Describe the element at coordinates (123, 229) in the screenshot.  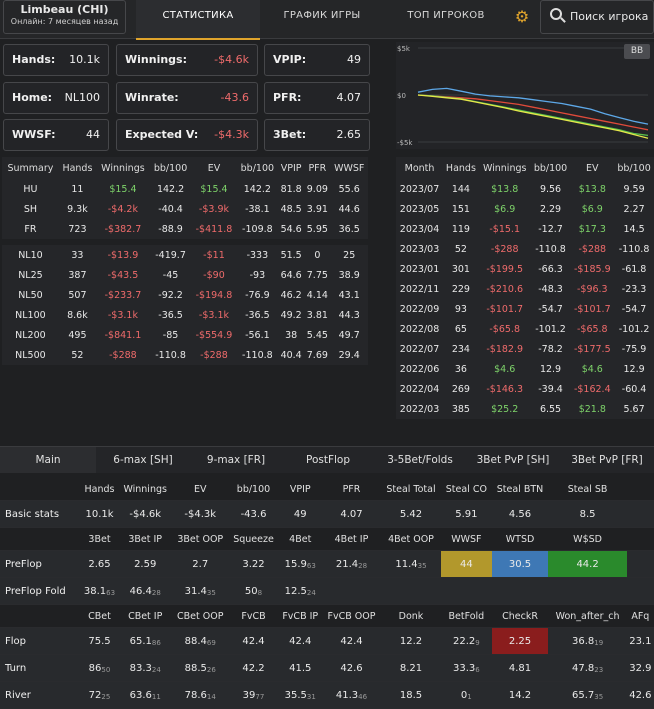
I see `summary-cell: -$382.7` at that location.